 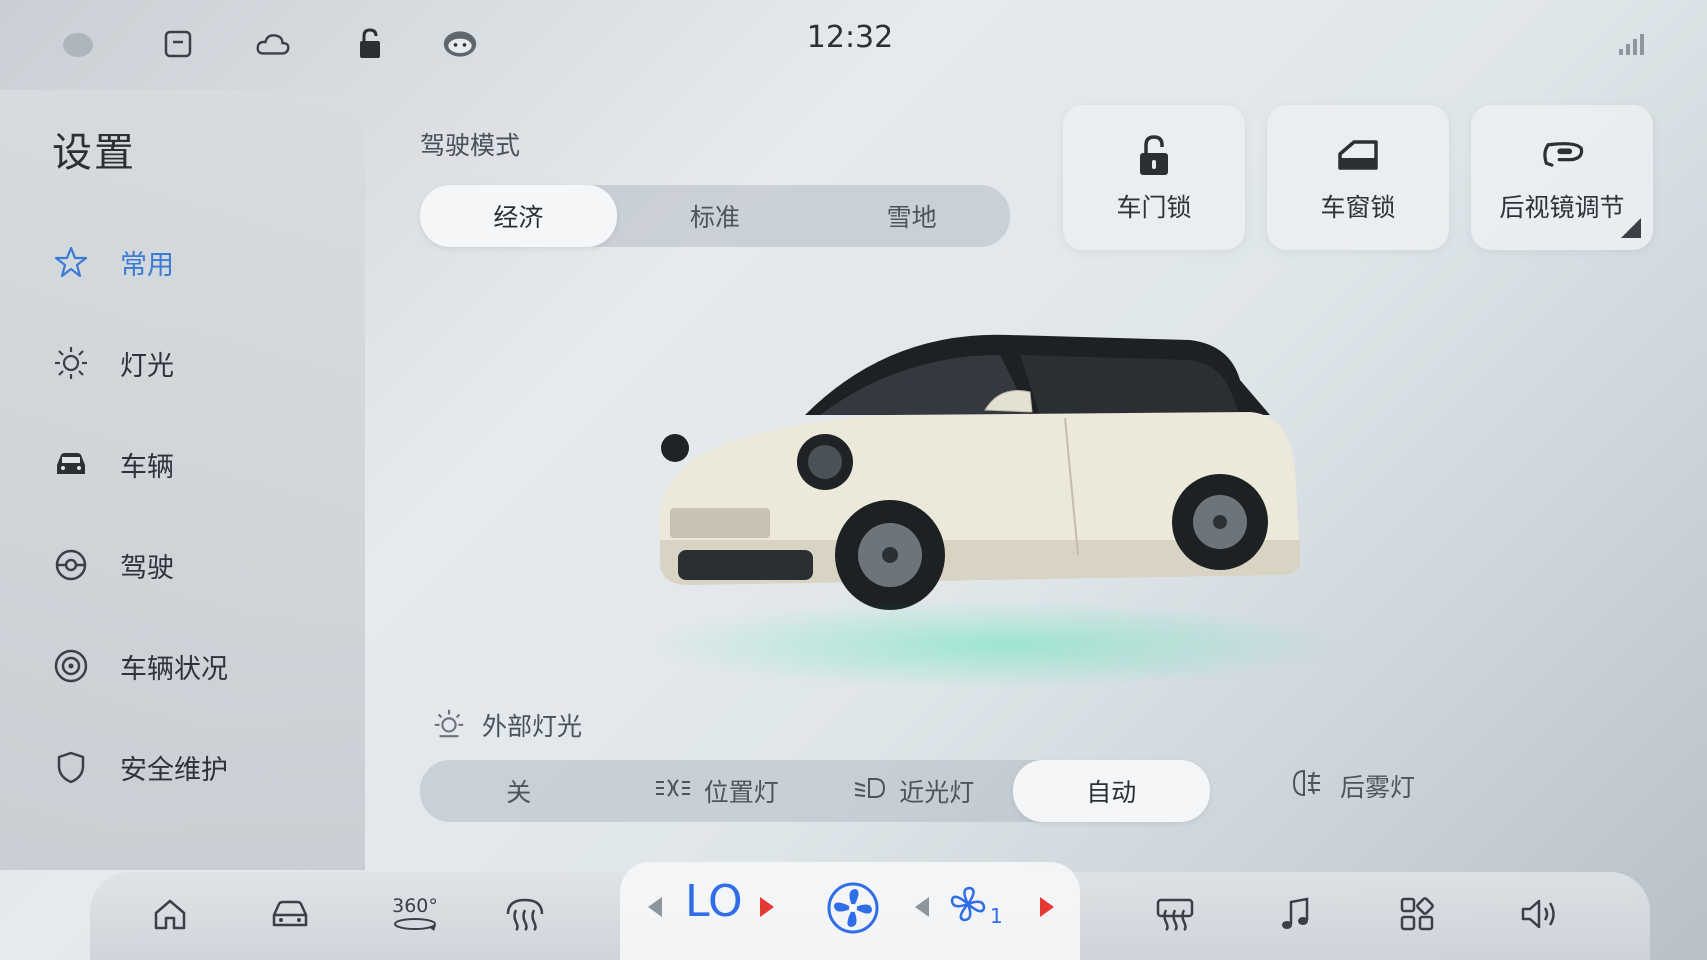 I want to click on front-defrost-button, so click(x=525, y=916).